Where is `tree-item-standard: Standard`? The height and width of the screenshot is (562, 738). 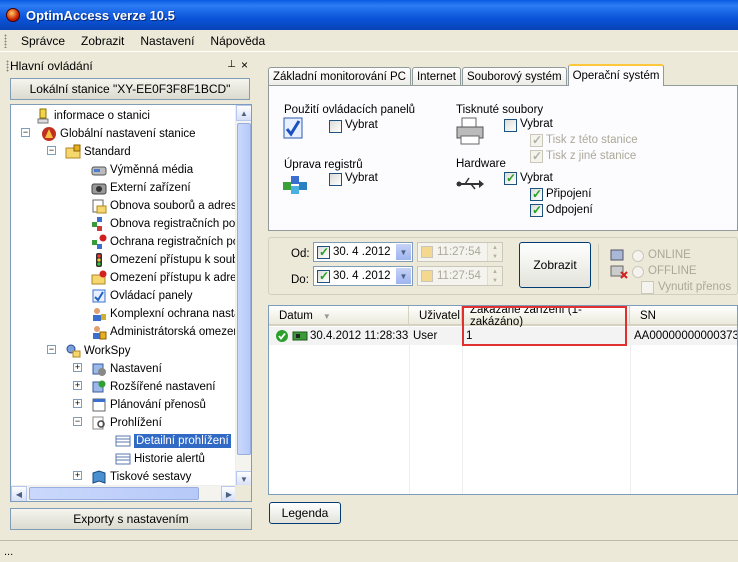
tree-item-standard: Standard is located at coordinates (98, 152).